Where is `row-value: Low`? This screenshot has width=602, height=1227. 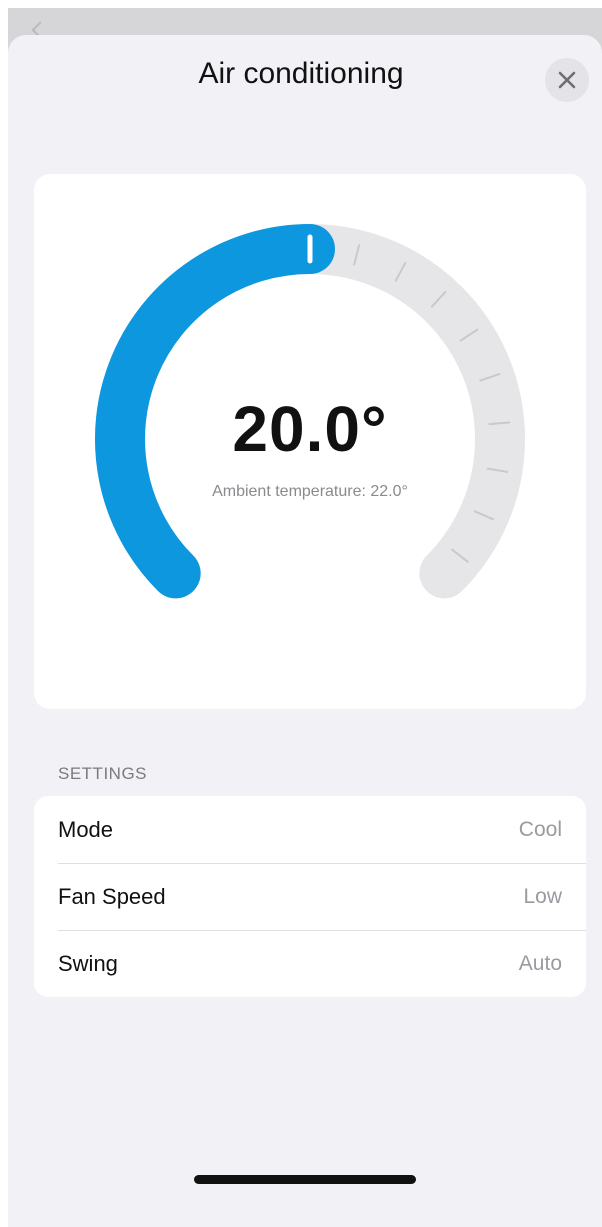 row-value: Low is located at coordinates (542, 896).